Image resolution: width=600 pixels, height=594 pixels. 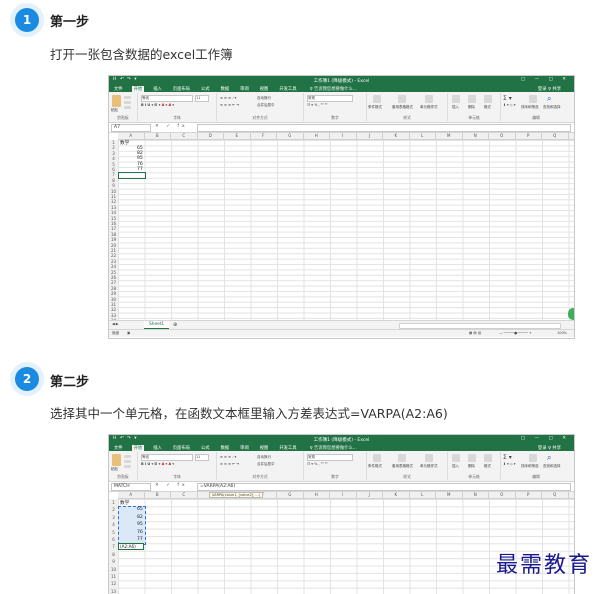 What do you see at coordinates (266, 464) in the screenshot?
I see `merge-center-button: 合并后居中` at bounding box center [266, 464].